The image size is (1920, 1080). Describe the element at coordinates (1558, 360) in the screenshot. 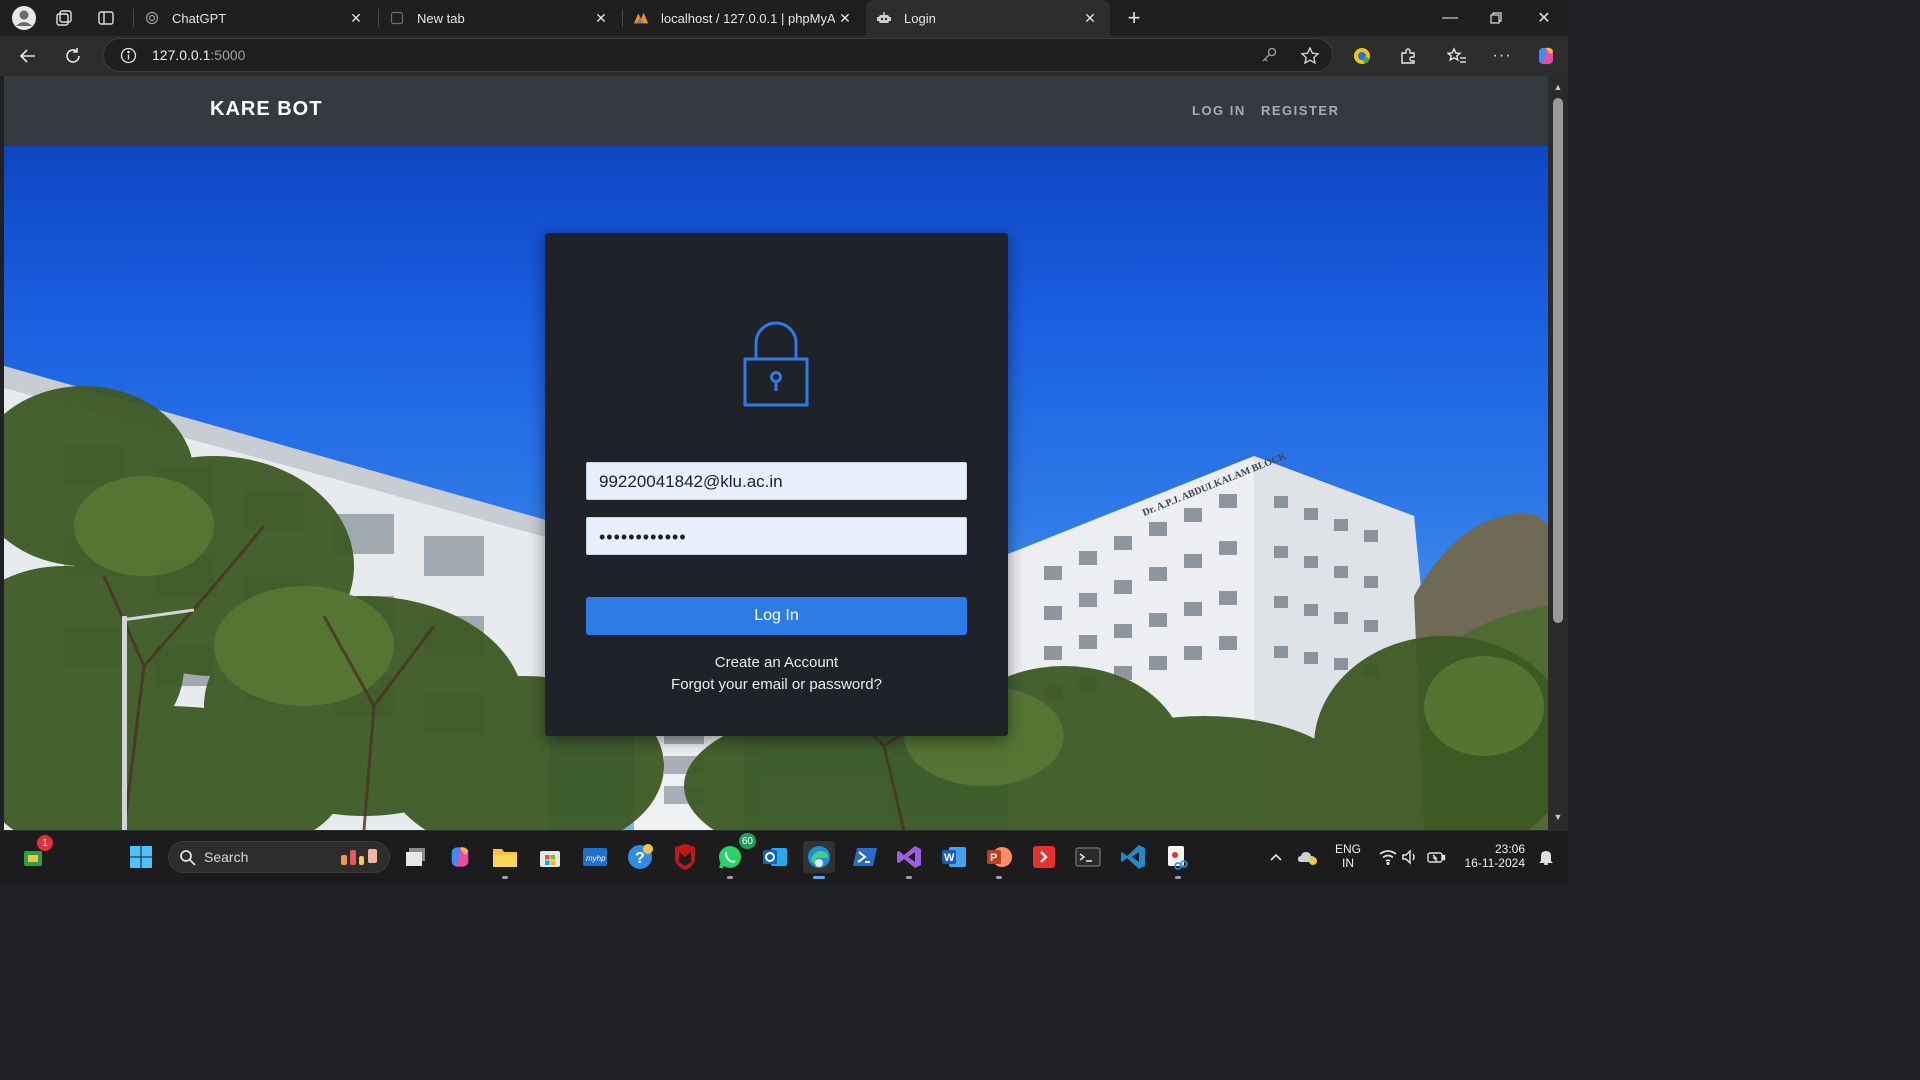

I see `scrollbar-thumb` at that location.